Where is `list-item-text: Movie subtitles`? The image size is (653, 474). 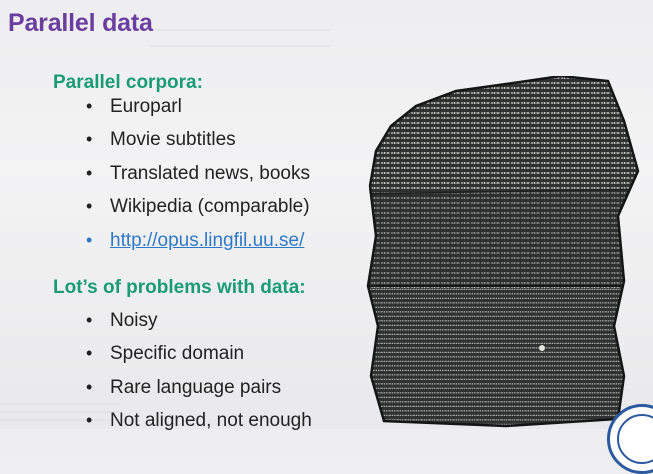
list-item-text: Movie subtitles is located at coordinates (173, 140).